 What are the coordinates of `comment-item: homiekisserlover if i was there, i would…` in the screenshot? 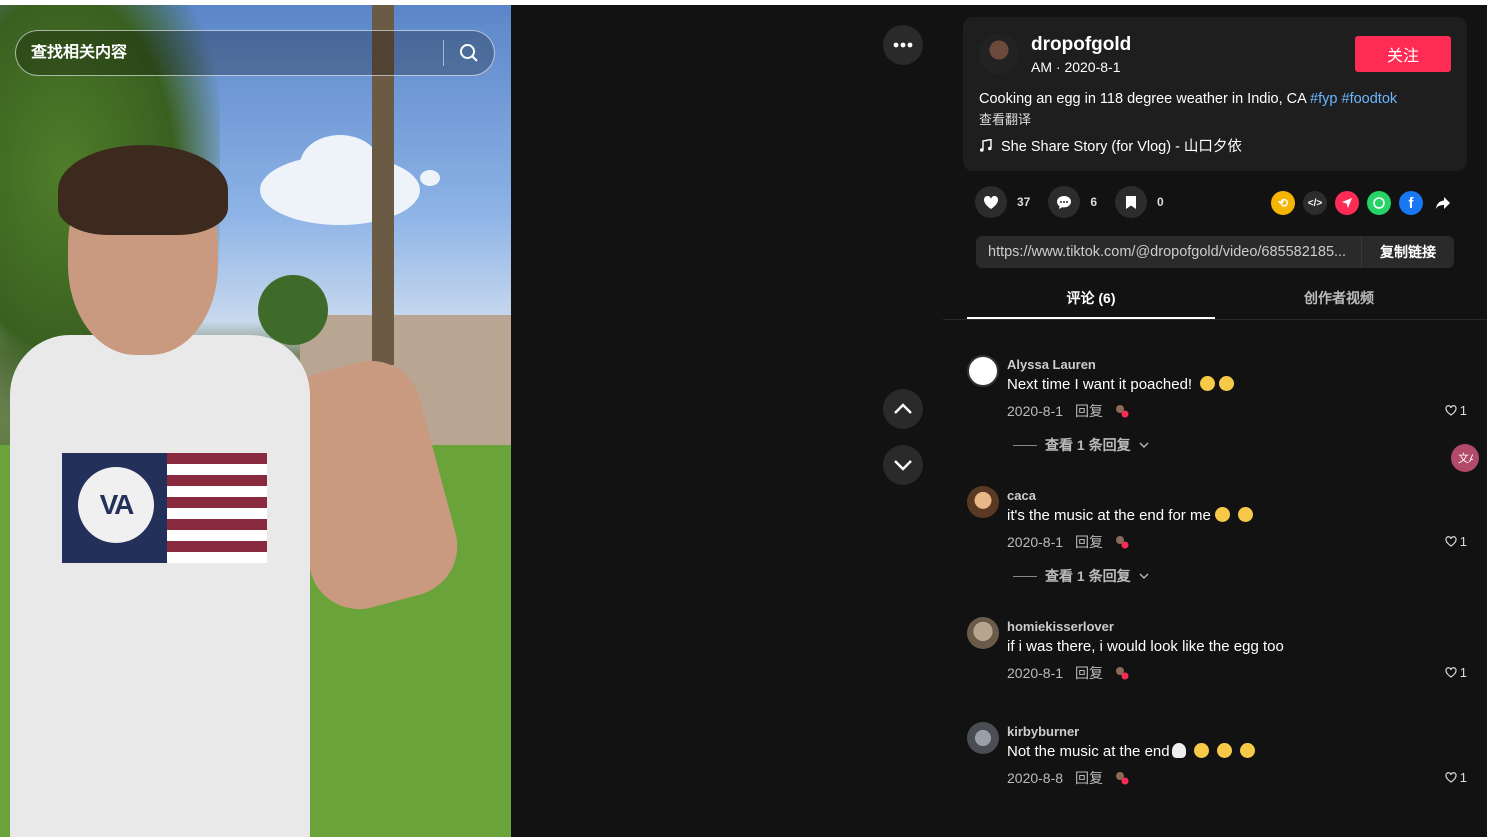 It's located at (1217, 657).